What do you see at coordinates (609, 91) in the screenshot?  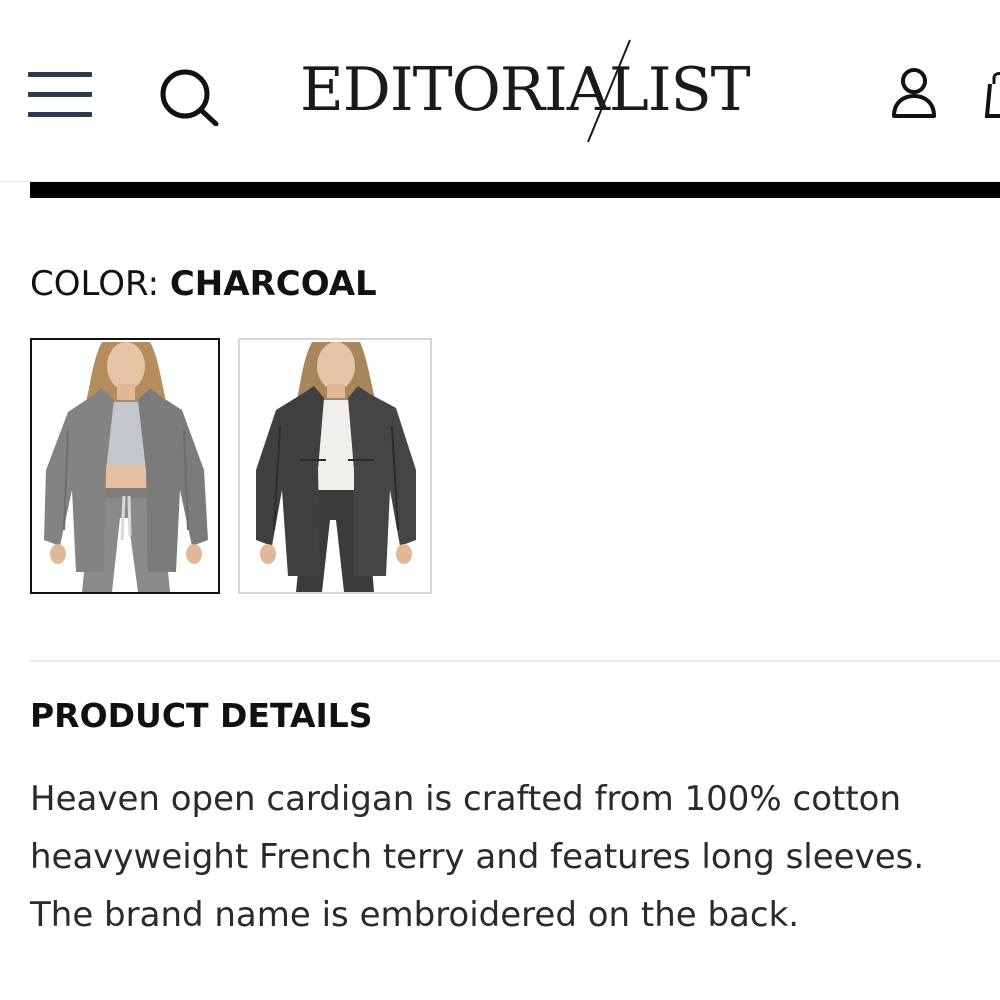 I see `logo-slash-mark` at bounding box center [609, 91].